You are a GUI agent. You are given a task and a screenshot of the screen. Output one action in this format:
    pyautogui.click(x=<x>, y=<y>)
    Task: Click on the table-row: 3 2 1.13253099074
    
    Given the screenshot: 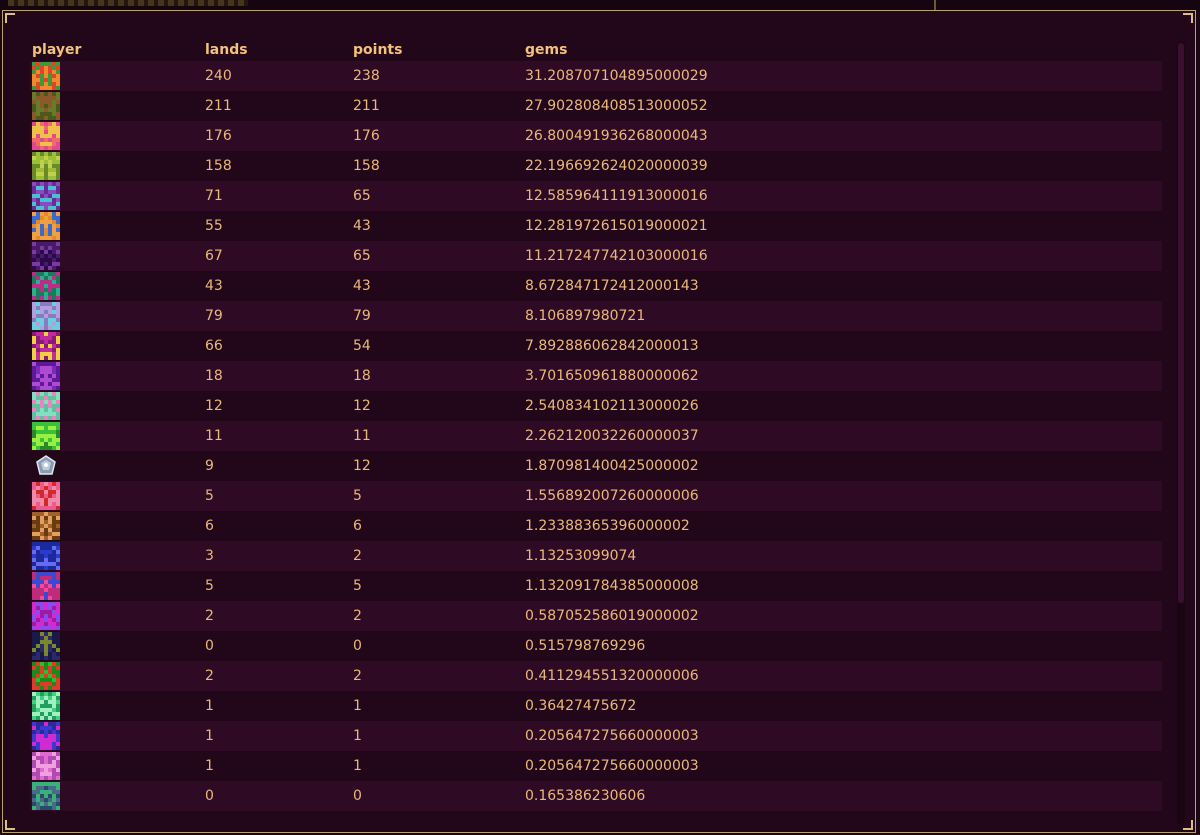 What is the action you would take?
    pyautogui.click(x=596, y=556)
    